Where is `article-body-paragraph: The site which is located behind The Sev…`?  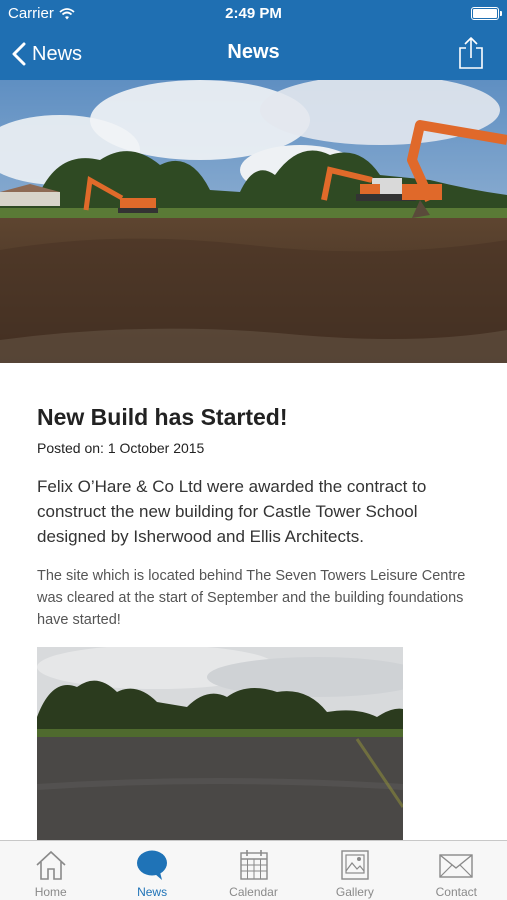 article-body-paragraph: The site which is located behind The Sev… is located at coordinates (251, 598).